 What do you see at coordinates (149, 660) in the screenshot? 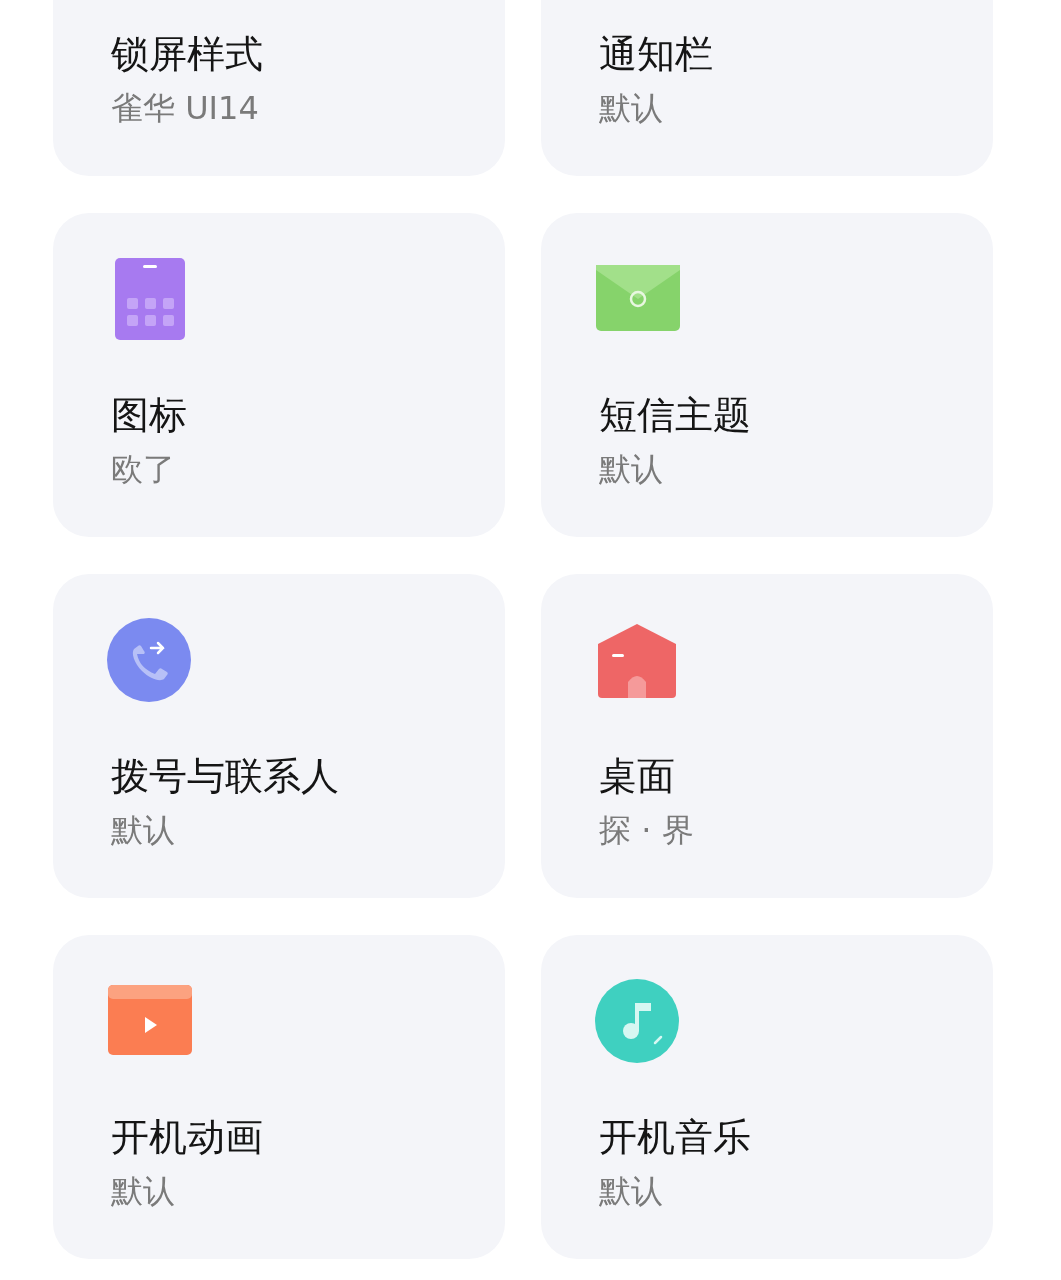
I see `phone-call-icon` at bounding box center [149, 660].